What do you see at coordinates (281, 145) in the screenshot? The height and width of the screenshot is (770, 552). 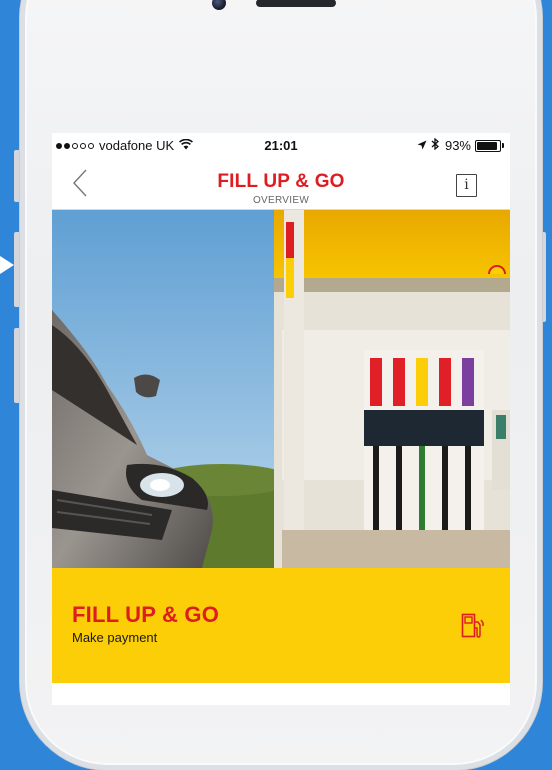 I see `status-bar: vodafone UK 21:01 93%` at bounding box center [281, 145].